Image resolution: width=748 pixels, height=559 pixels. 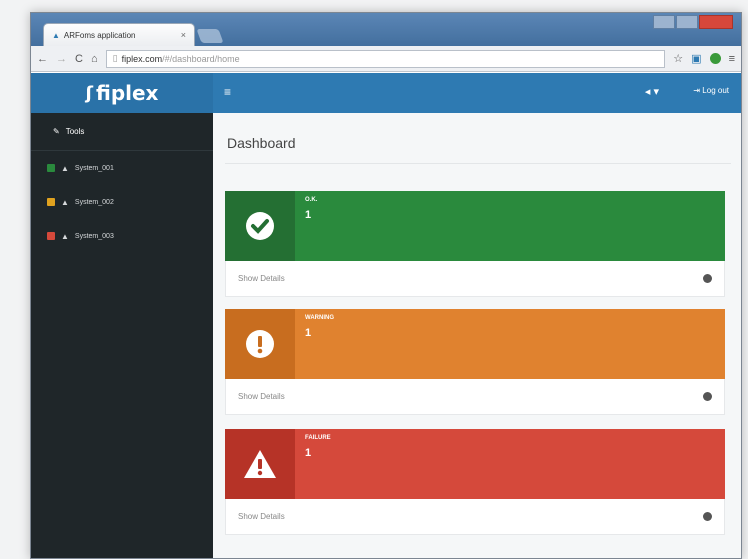 I want to click on panel-header: O.K. 1, so click(x=475, y=226).